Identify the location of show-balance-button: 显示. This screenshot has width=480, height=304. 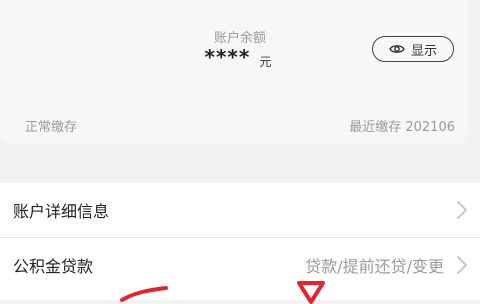
(413, 49).